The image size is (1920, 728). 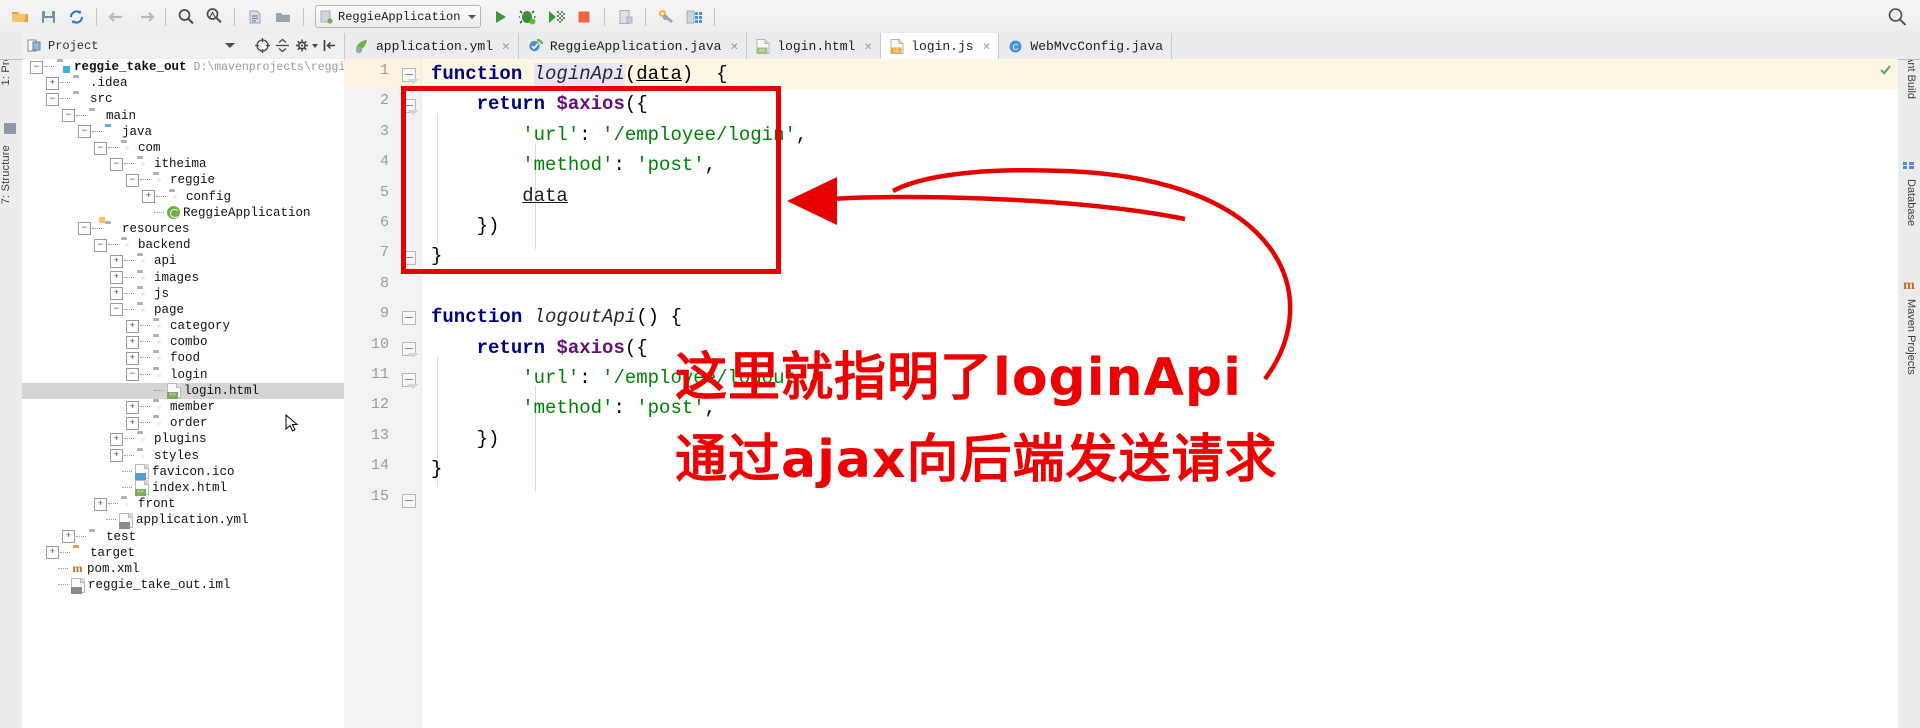 What do you see at coordinates (1911, 337) in the screenshot?
I see `sidebar-item-maven-projects: Maven Projects` at bounding box center [1911, 337].